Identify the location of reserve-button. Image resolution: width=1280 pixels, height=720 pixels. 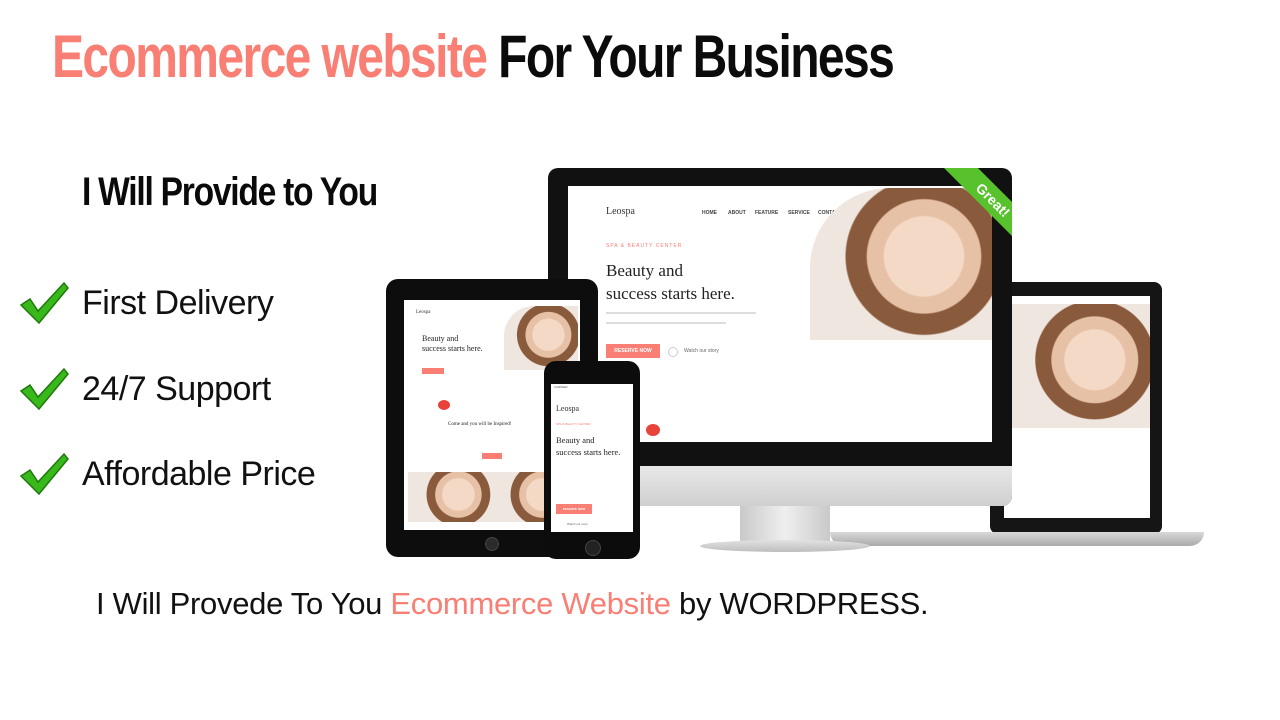
(433, 371).